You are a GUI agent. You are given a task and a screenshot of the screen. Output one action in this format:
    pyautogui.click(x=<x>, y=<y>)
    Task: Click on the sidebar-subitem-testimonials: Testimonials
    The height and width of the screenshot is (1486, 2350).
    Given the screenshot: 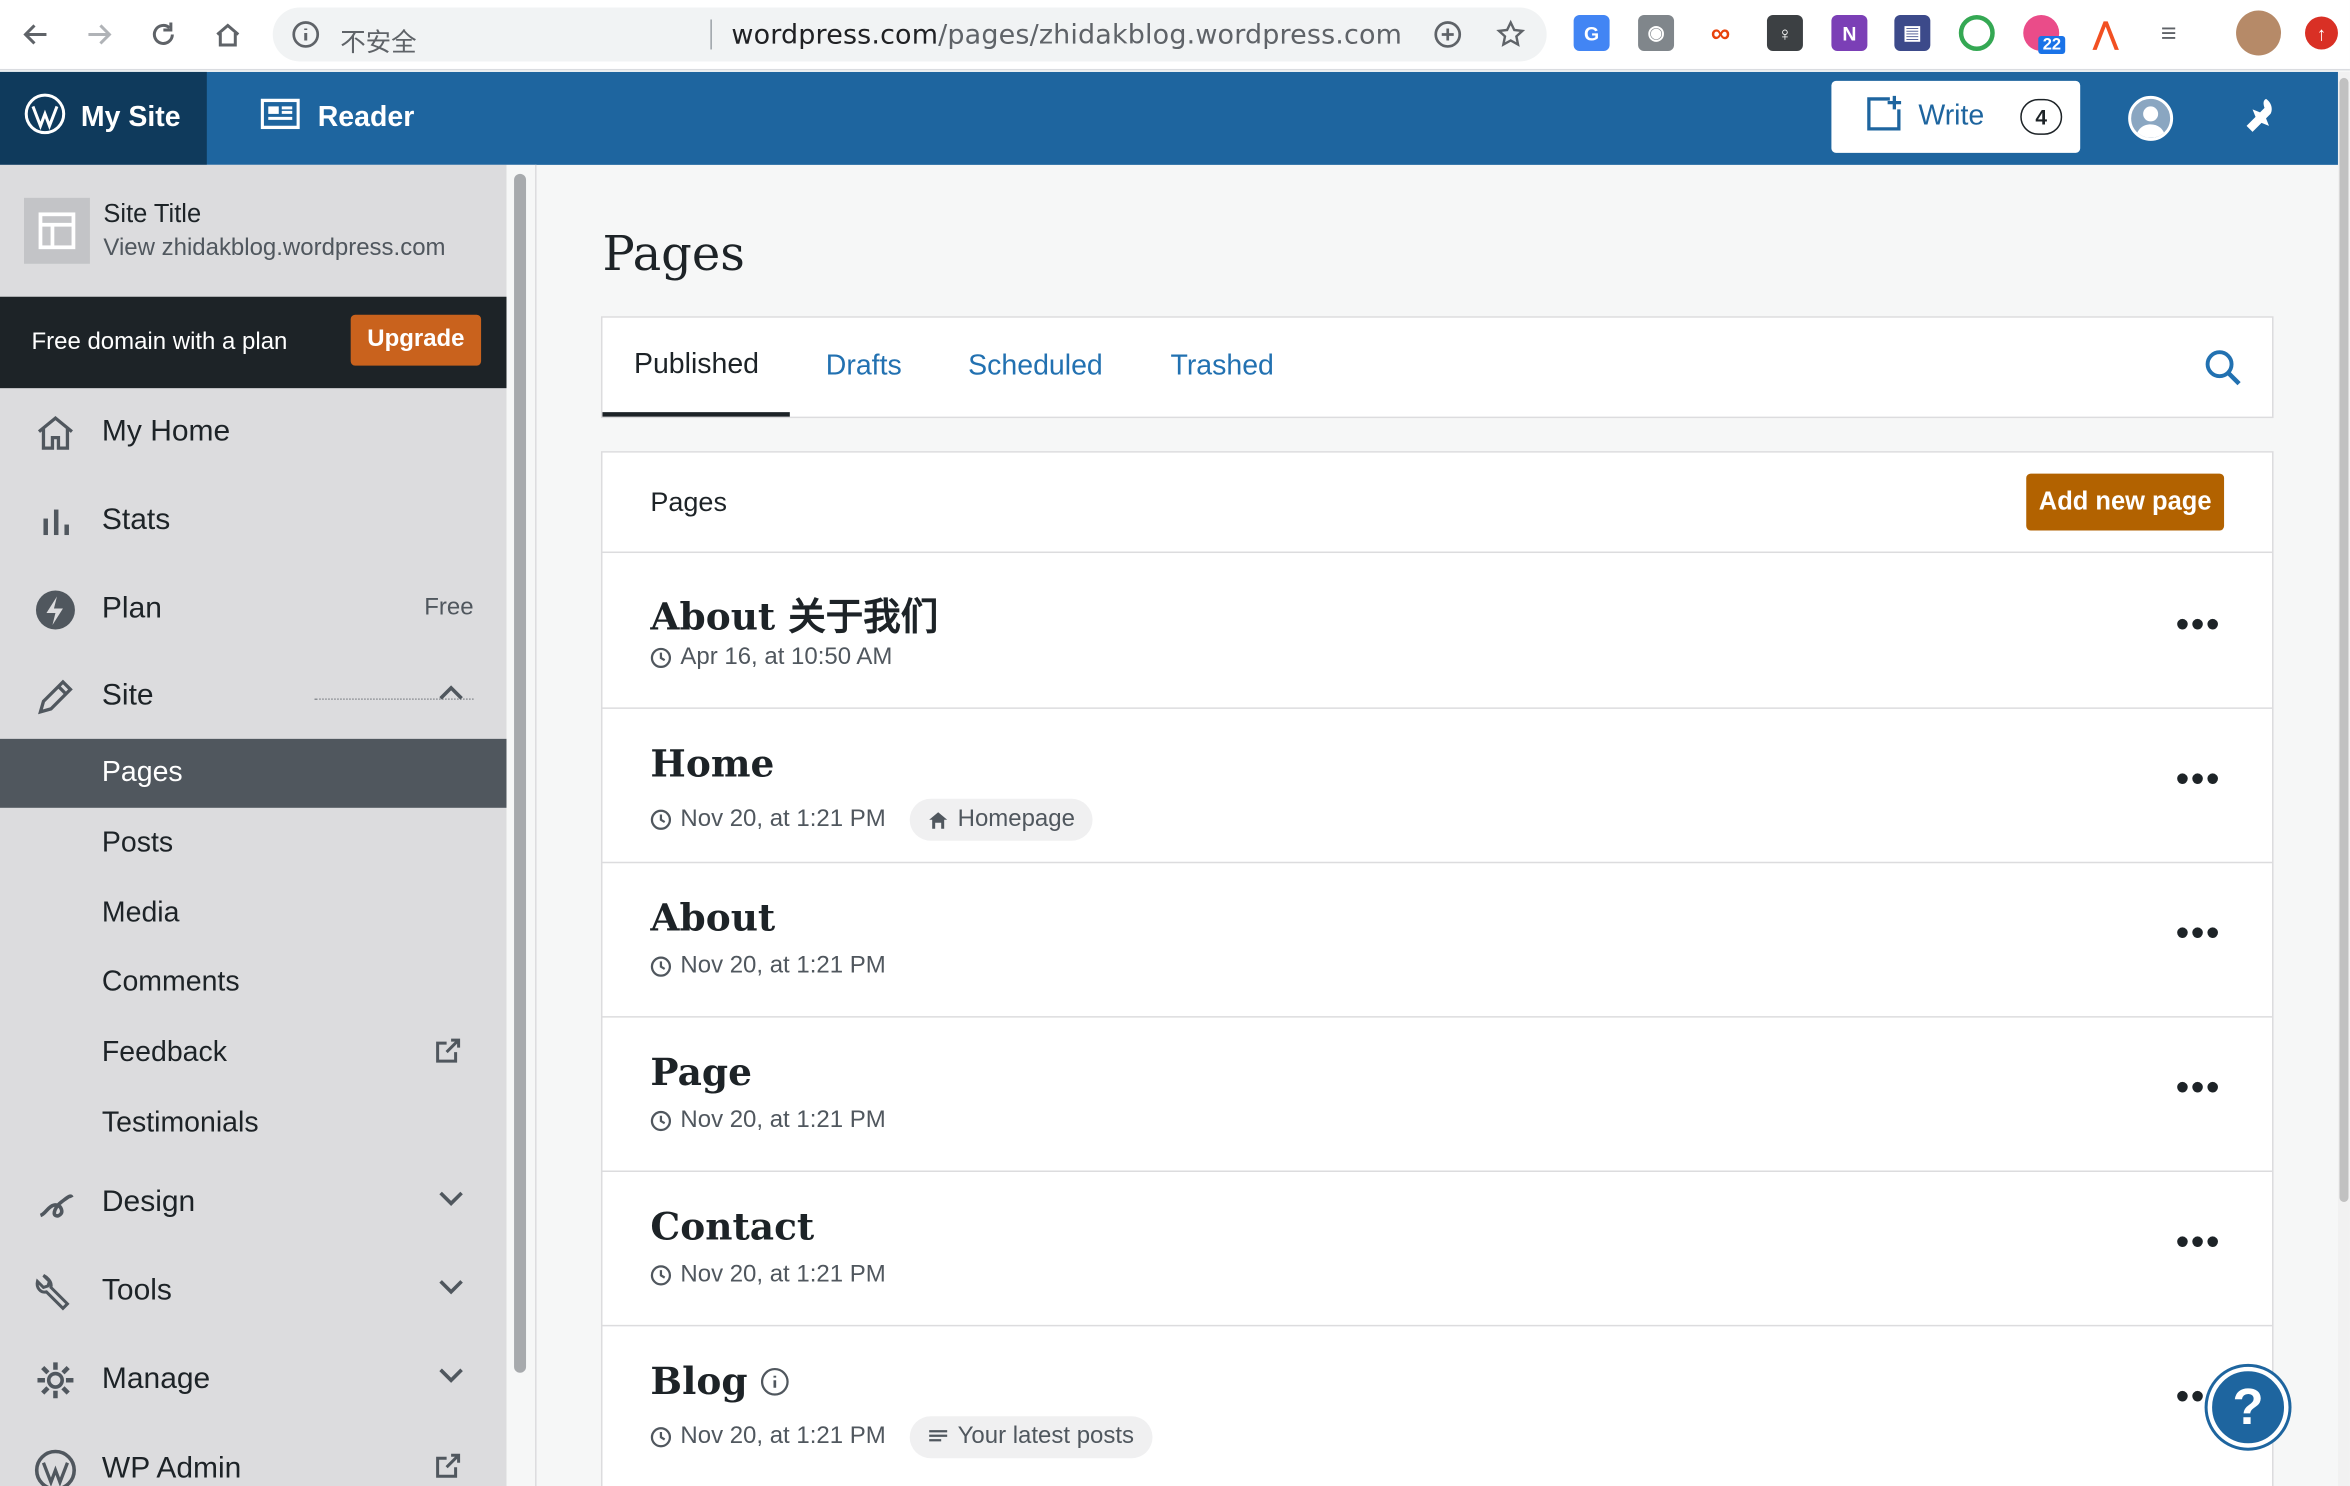 What is the action you would take?
    pyautogui.click(x=253, y=1124)
    